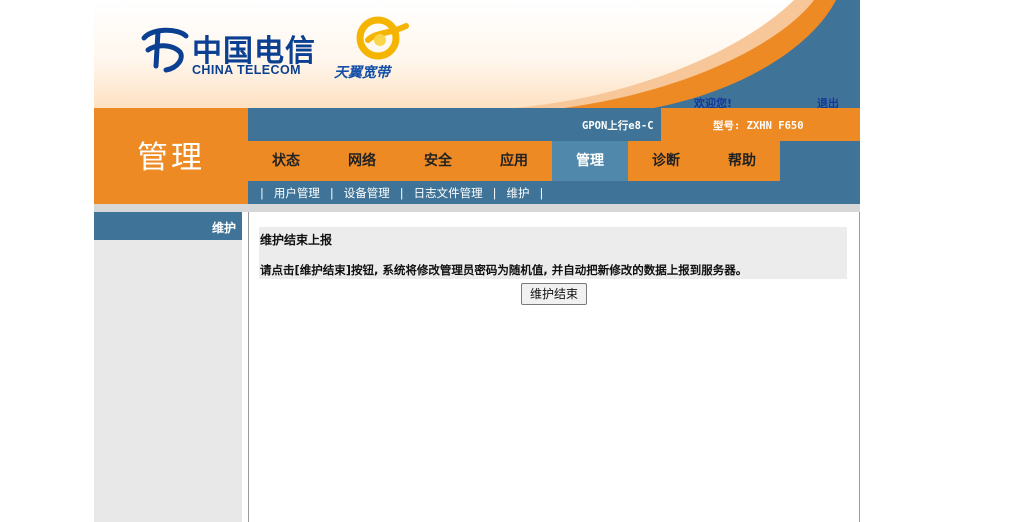 The width and height of the screenshot is (1020, 522). I want to click on gpon-label: GPON上行e8-C, so click(618, 126).